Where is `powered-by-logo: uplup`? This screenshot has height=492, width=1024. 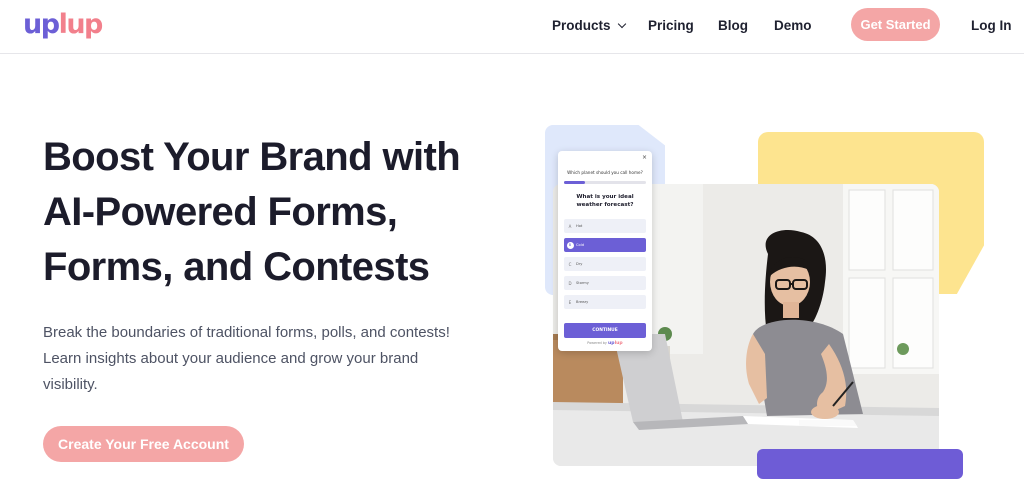
powered-by-logo: uplup is located at coordinates (615, 343).